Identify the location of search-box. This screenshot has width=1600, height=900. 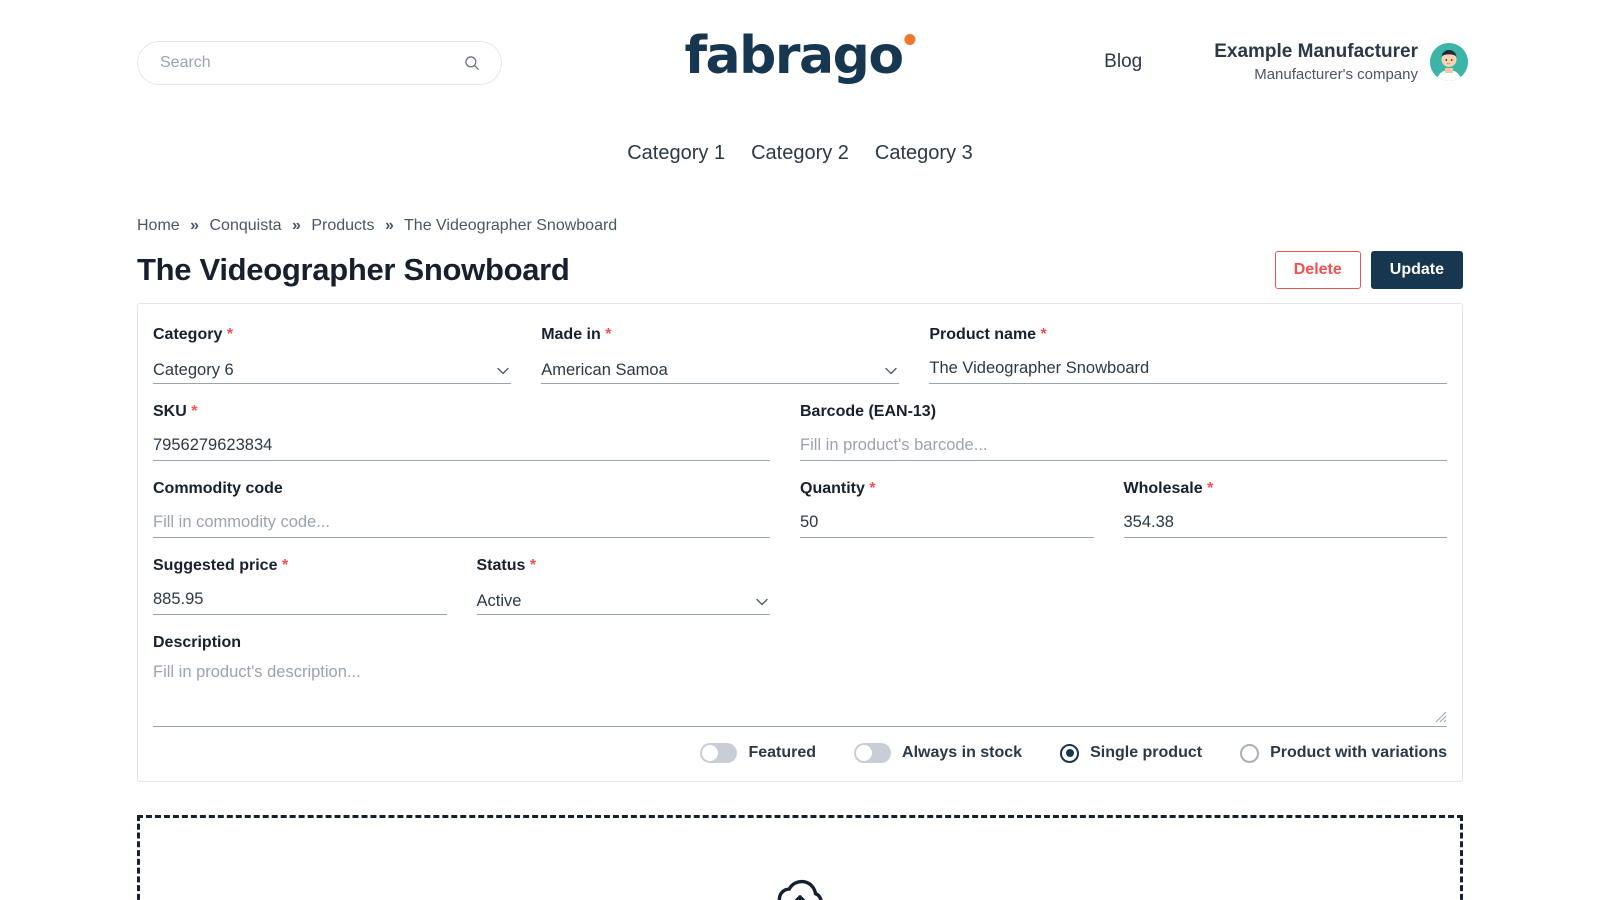
(319, 63).